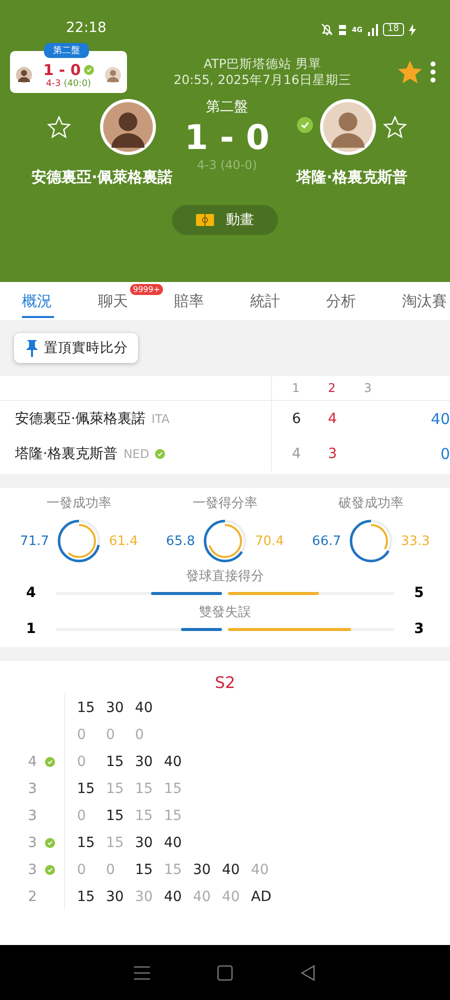 This screenshot has height=1000, width=450. What do you see at coordinates (180, 541) in the screenshot?
I see `stat-value: 65.8` at bounding box center [180, 541].